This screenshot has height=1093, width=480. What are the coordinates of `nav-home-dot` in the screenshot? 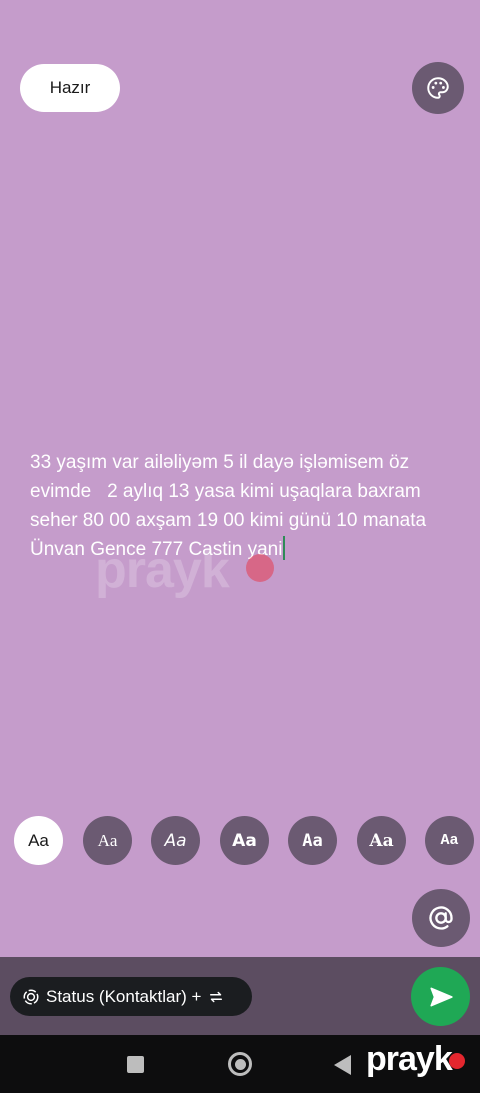 It's located at (240, 1064).